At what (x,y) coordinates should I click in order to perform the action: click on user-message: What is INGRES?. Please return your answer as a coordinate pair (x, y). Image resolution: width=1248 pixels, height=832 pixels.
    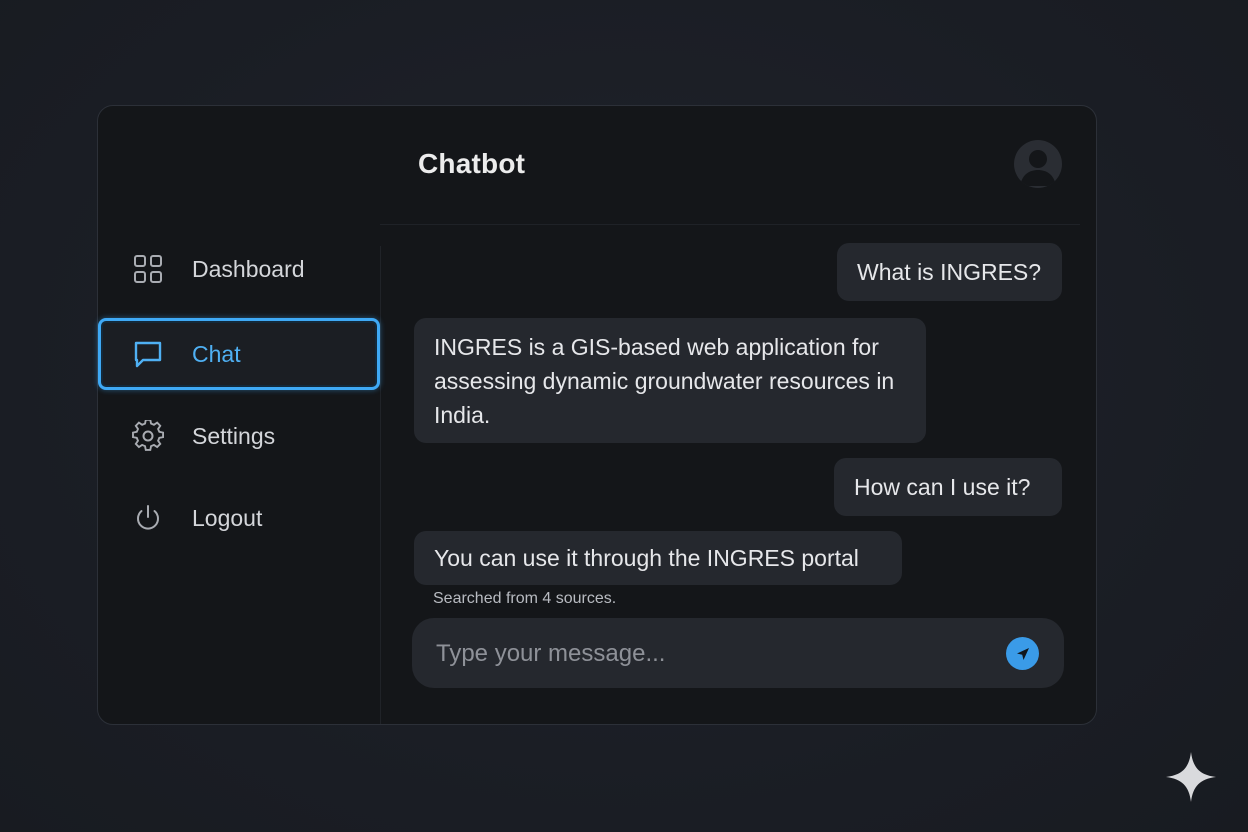
    Looking at the image, I should click on (949, 272).